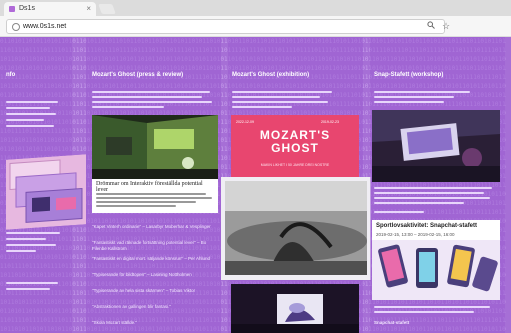 The height and width of the screenshot is (333, 511). What do you see at coordinates (11, 75) in the screenshot?
I see `column-title-info: nfo` at bounding box center [11, 75].